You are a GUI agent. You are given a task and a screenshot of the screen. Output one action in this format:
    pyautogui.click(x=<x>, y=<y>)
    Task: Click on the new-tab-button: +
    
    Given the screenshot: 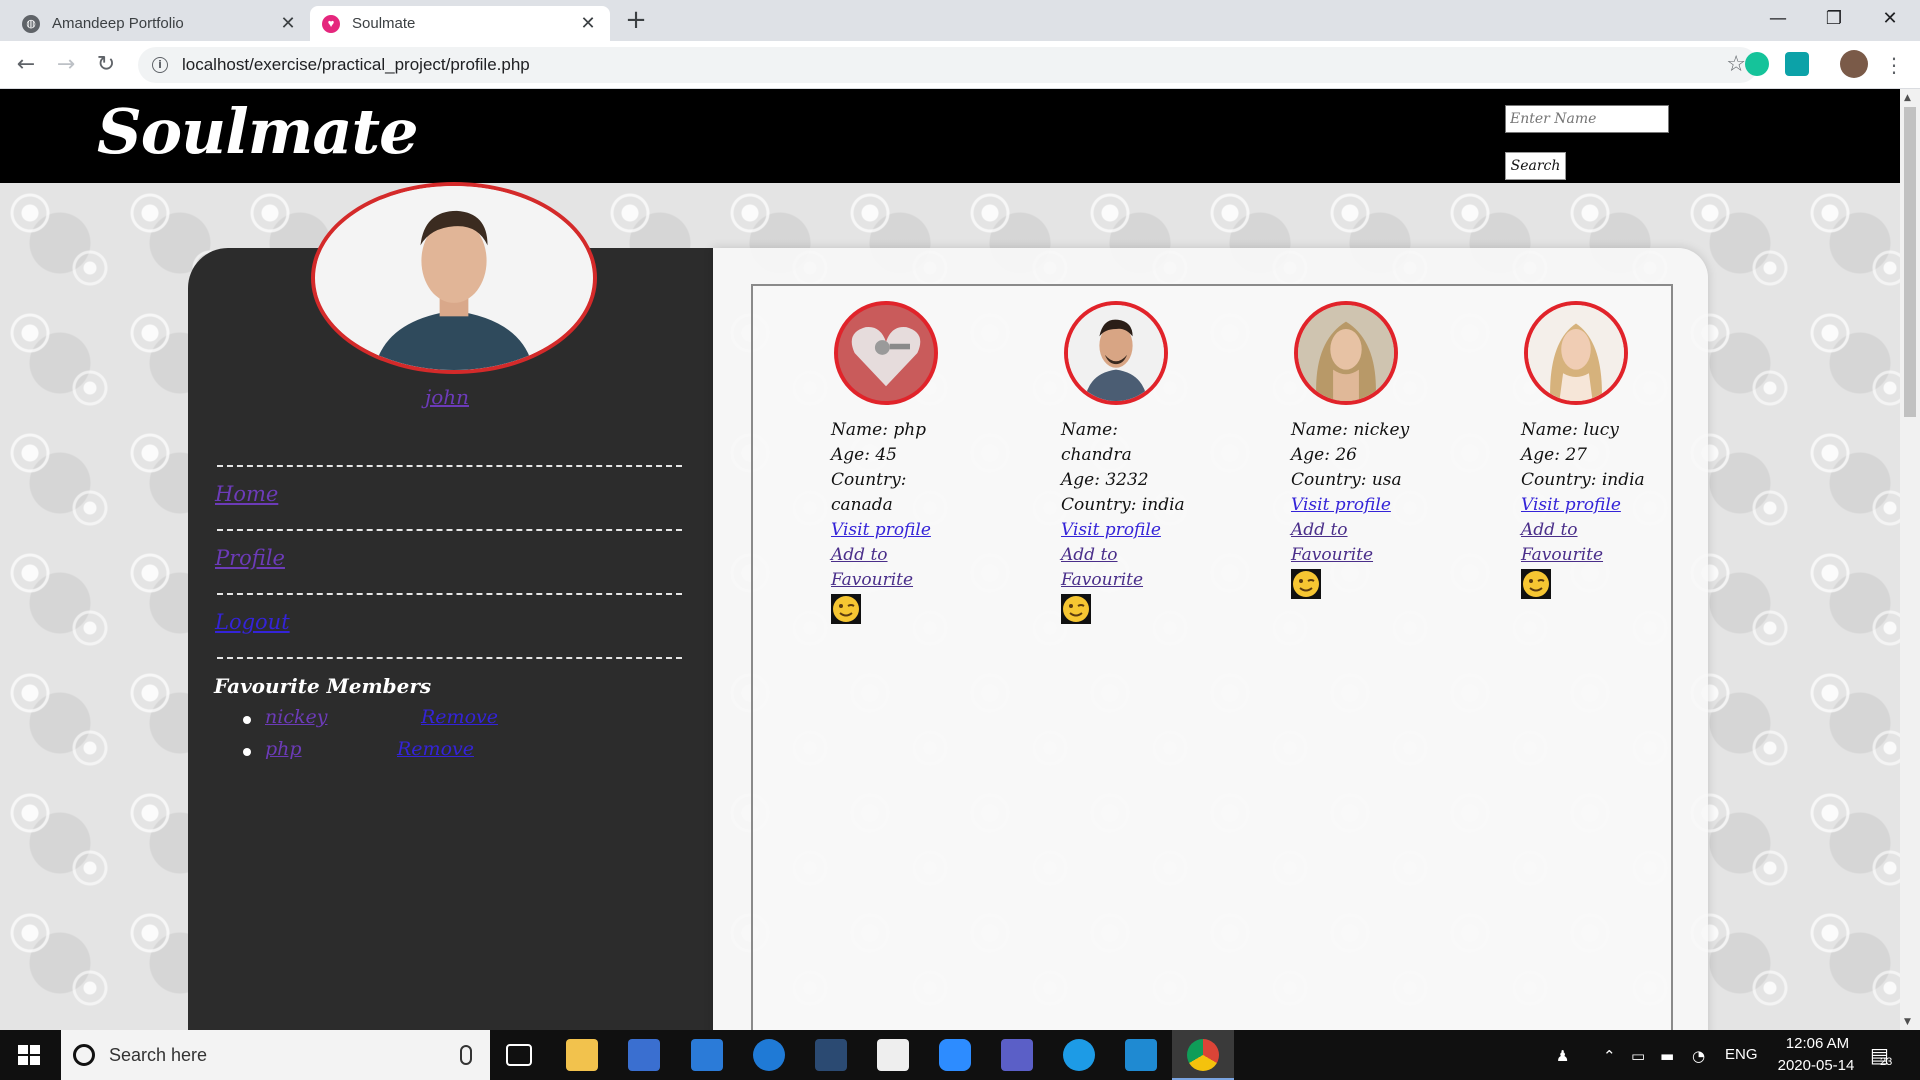 What is the action you would take?
    pyautogui.click(x=636, y=20)
    